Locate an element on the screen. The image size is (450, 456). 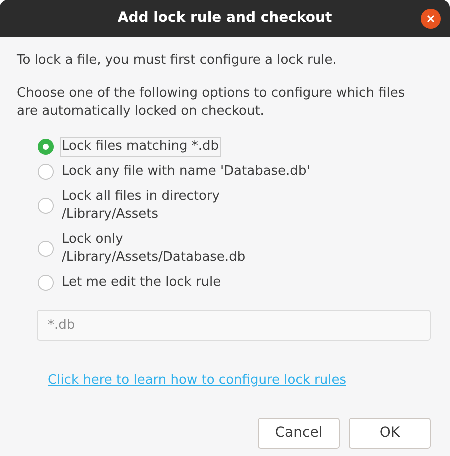
option-label: Lock all files in directory /Library/Assets is located at coordinates (141, 206).